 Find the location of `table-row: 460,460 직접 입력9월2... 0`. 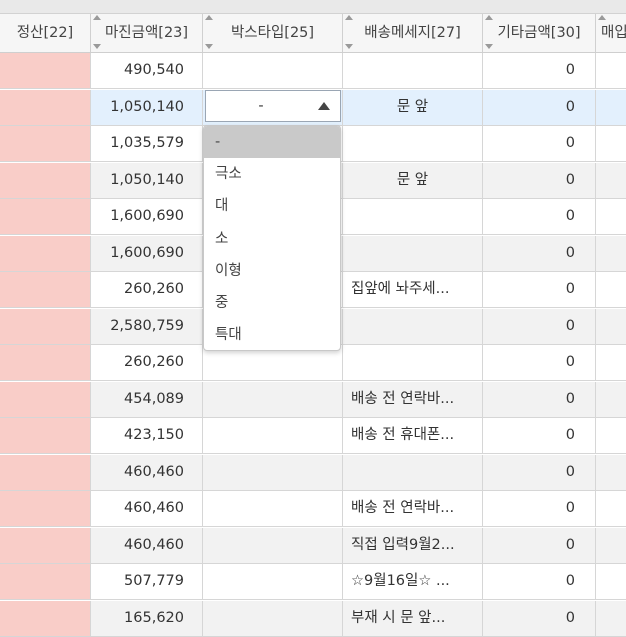

table-row: 460,460 직접 입력9월2... 0 is located at coordinates (313, 545).